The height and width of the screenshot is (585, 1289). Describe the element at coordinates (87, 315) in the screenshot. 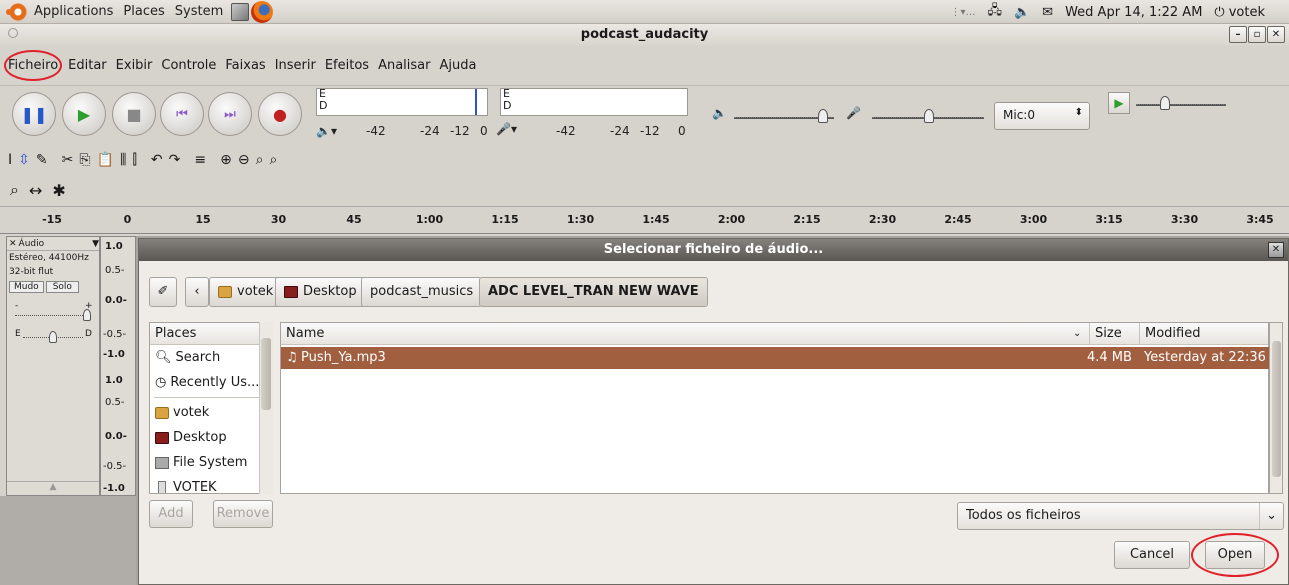

I see `gain-thumb` at that location.